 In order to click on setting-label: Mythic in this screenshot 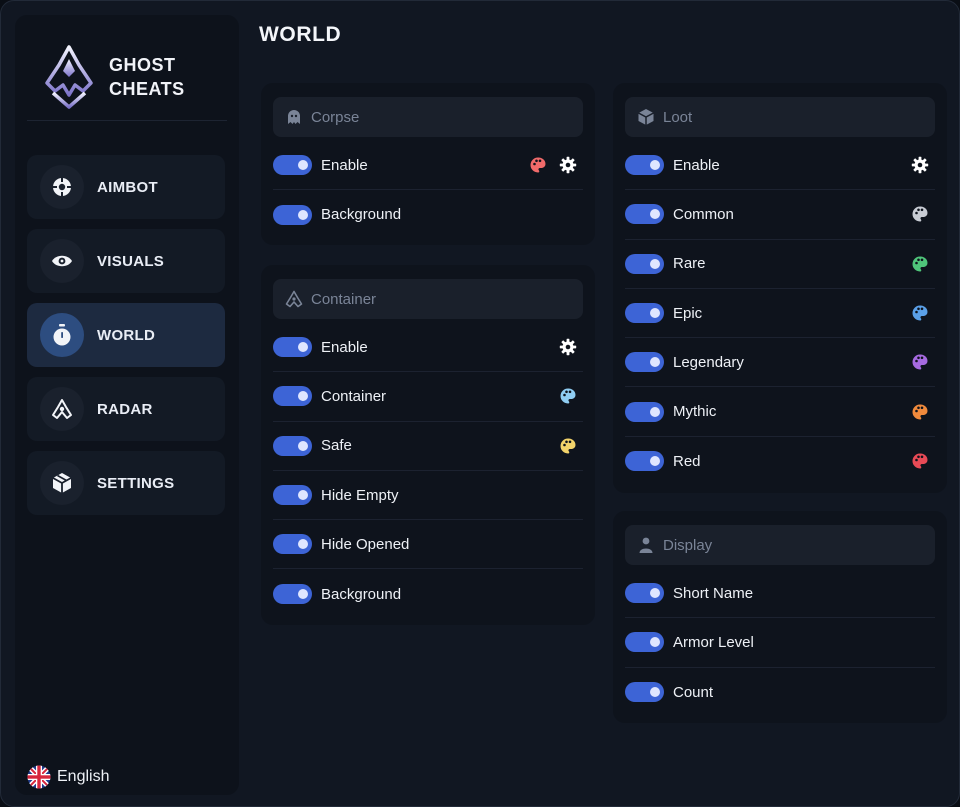, I will do `click(695, 412)`.